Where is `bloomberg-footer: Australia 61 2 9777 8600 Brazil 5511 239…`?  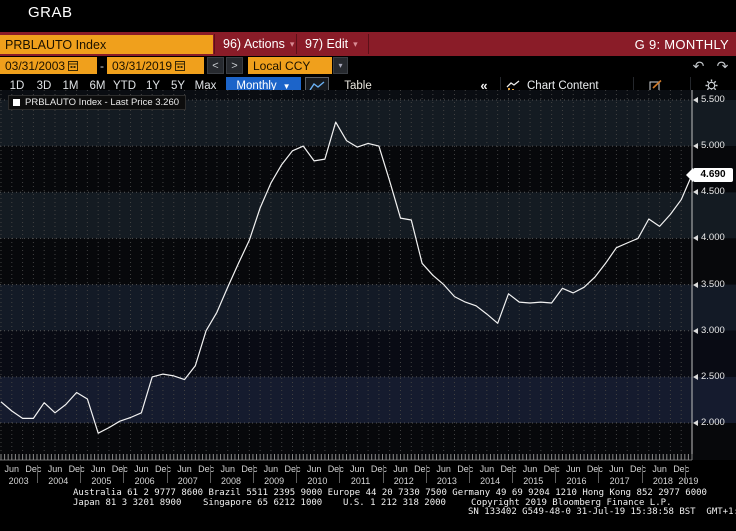
bloomberg-footer: Australia 61 2 9777 8600 Brazil 5511 239… is located at coordinates (368, 503).